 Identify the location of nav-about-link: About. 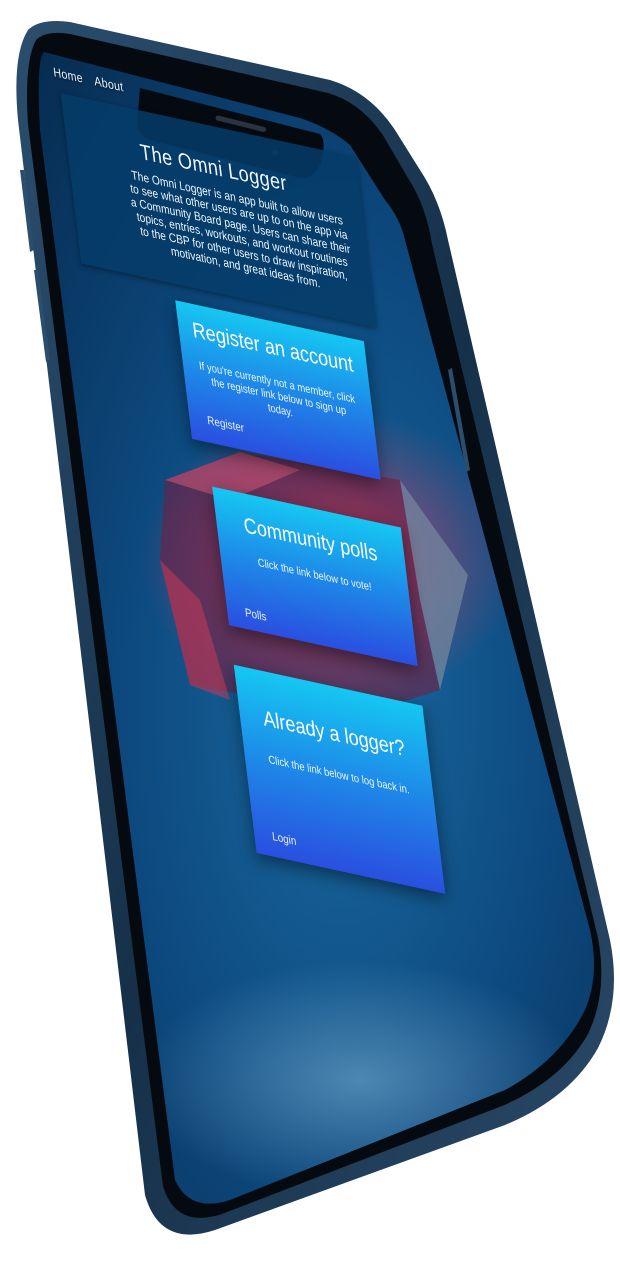
(108, 83).